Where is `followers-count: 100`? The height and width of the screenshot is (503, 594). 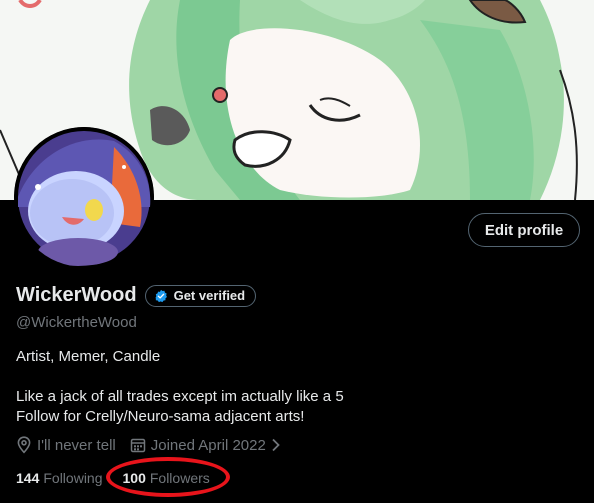
followers-count: 100 is located at coordinates (134, 478).